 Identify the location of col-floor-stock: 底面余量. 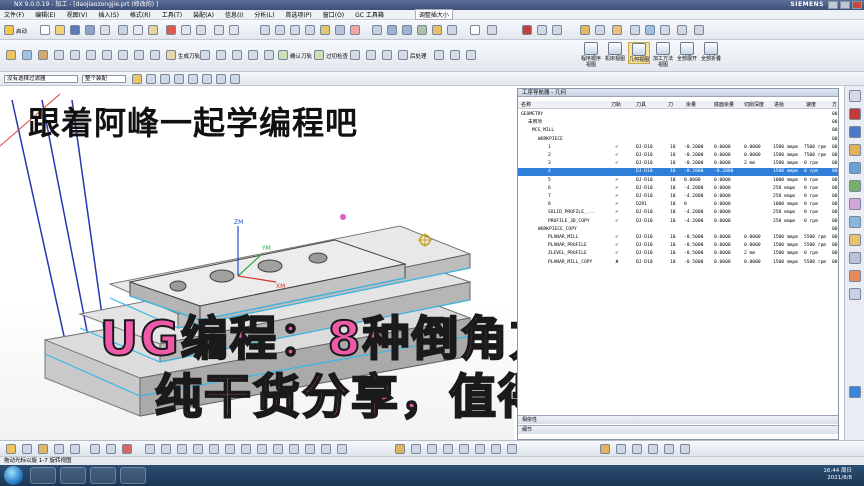
(724, 105).